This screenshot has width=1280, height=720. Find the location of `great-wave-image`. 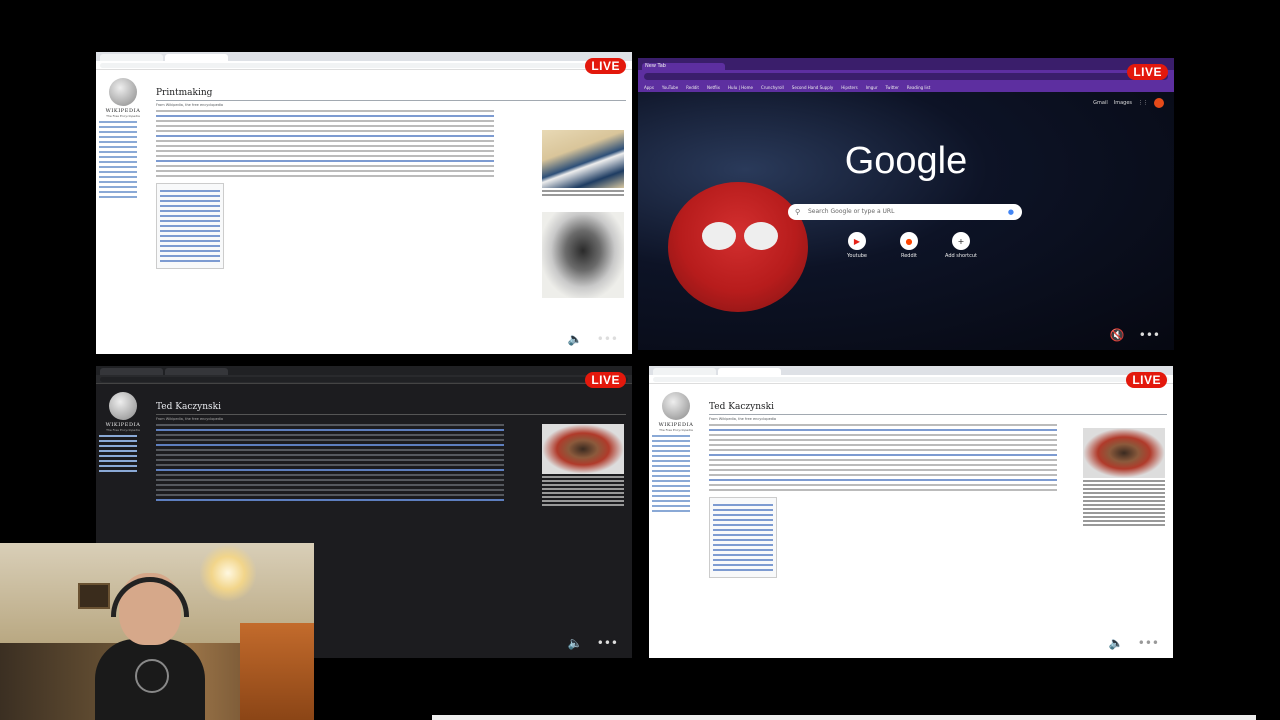

great-wave-image is located at coordinates (583, 159).